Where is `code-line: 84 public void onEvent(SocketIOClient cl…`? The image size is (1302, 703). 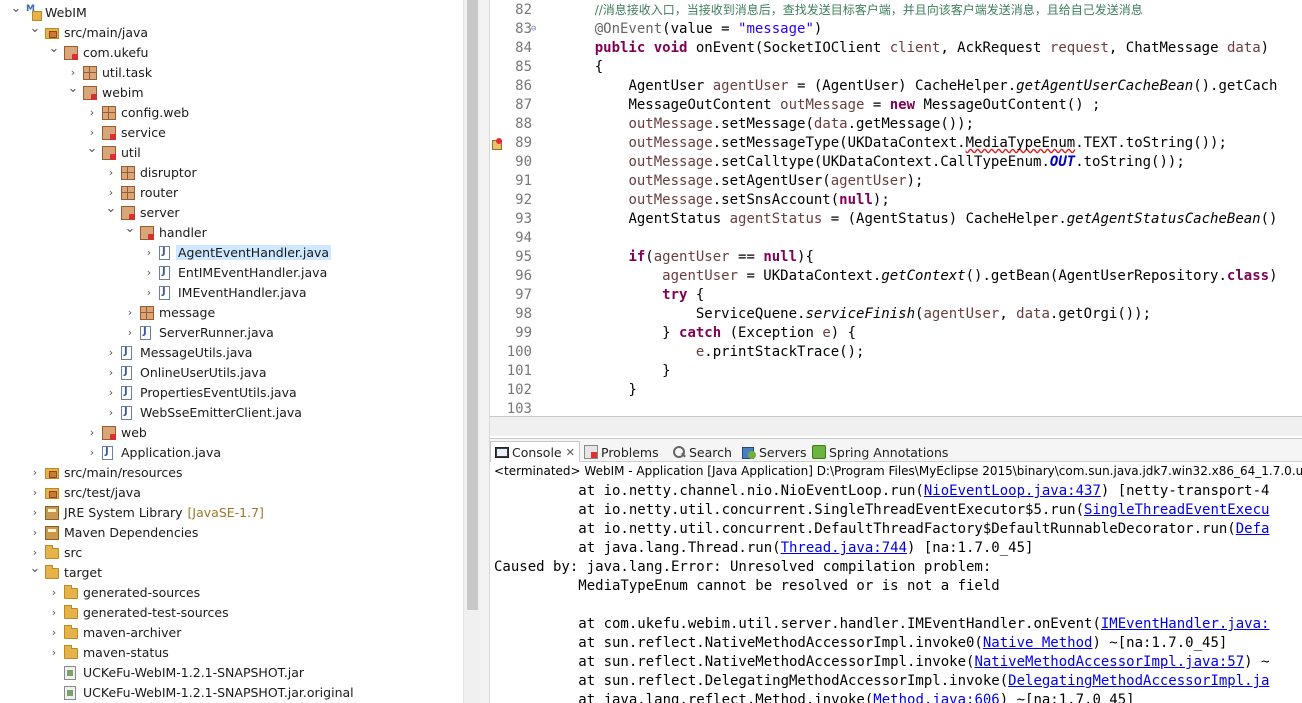
code-line: 84 public void onEvent(SocketIOClient cl… is located at coordinates (896, 48).